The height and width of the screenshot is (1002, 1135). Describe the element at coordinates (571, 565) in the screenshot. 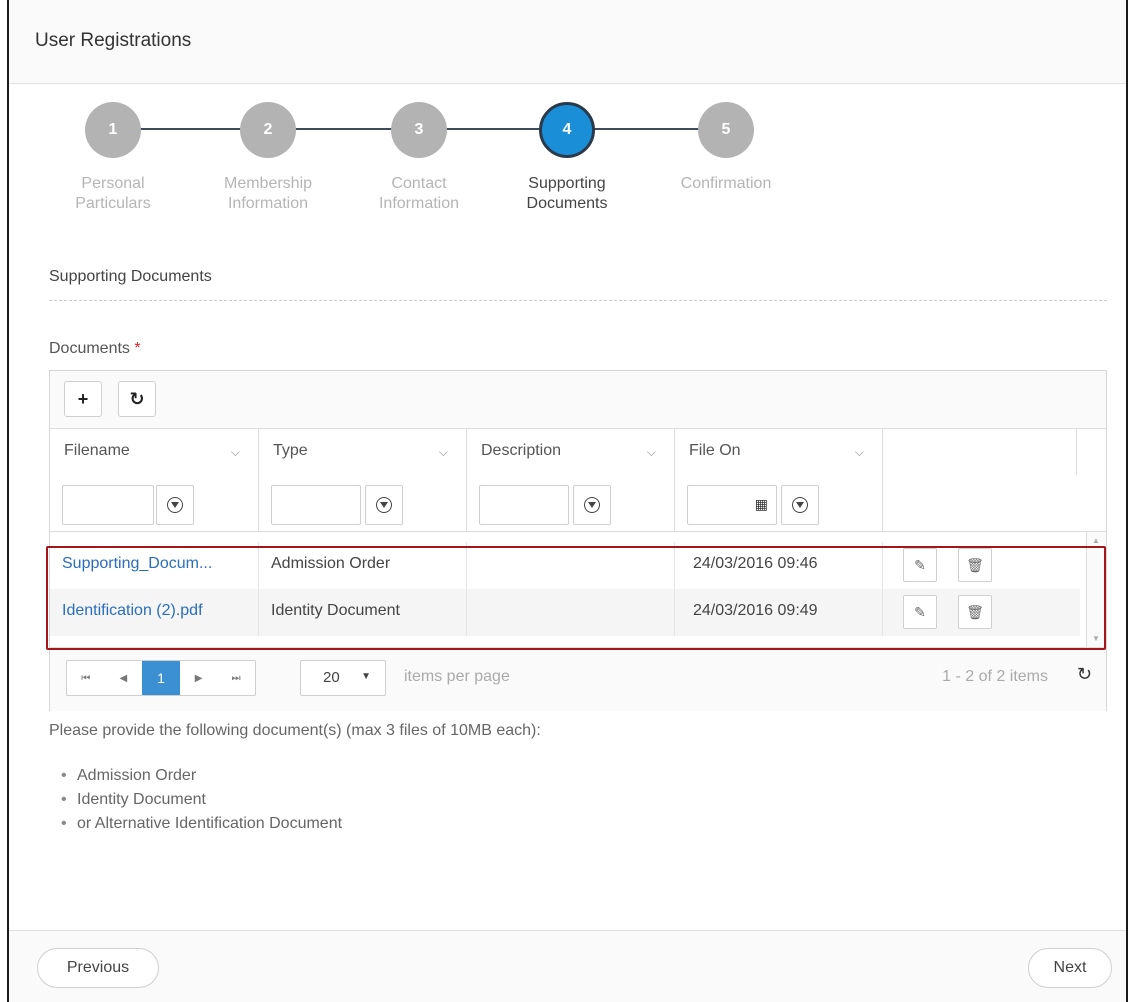

I see `row-description` at that location.